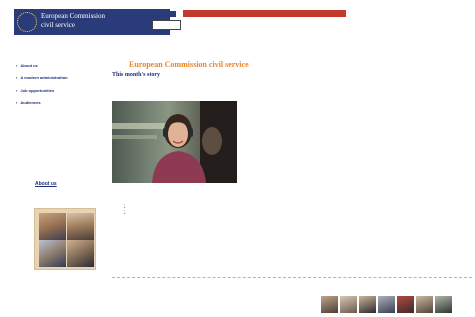 The width and height of the screenshot is (475, 317). Describe the element at coordinates (159, 14) in the screenshot. I see `top-search-label` at that location.